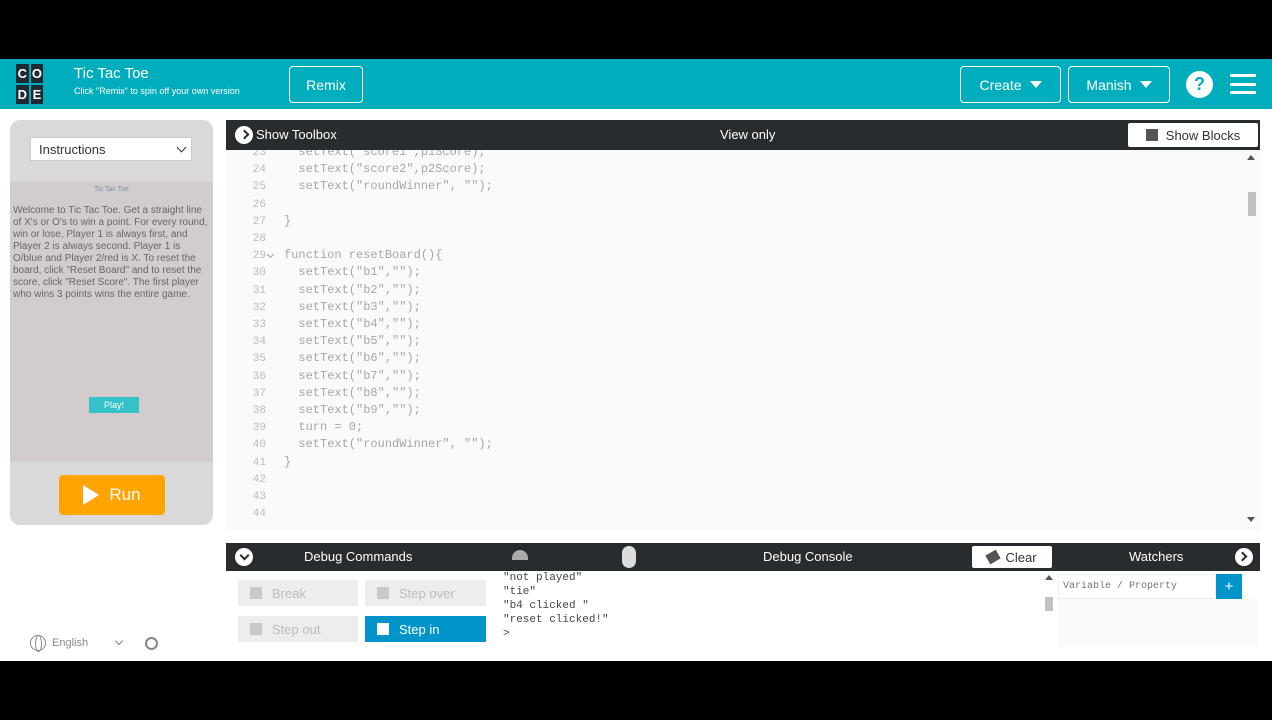  What do you see at coordinates (808, 556) in the screenshot?
I see `debug-console-label: Debug Console` at bounding box center [808, 556].